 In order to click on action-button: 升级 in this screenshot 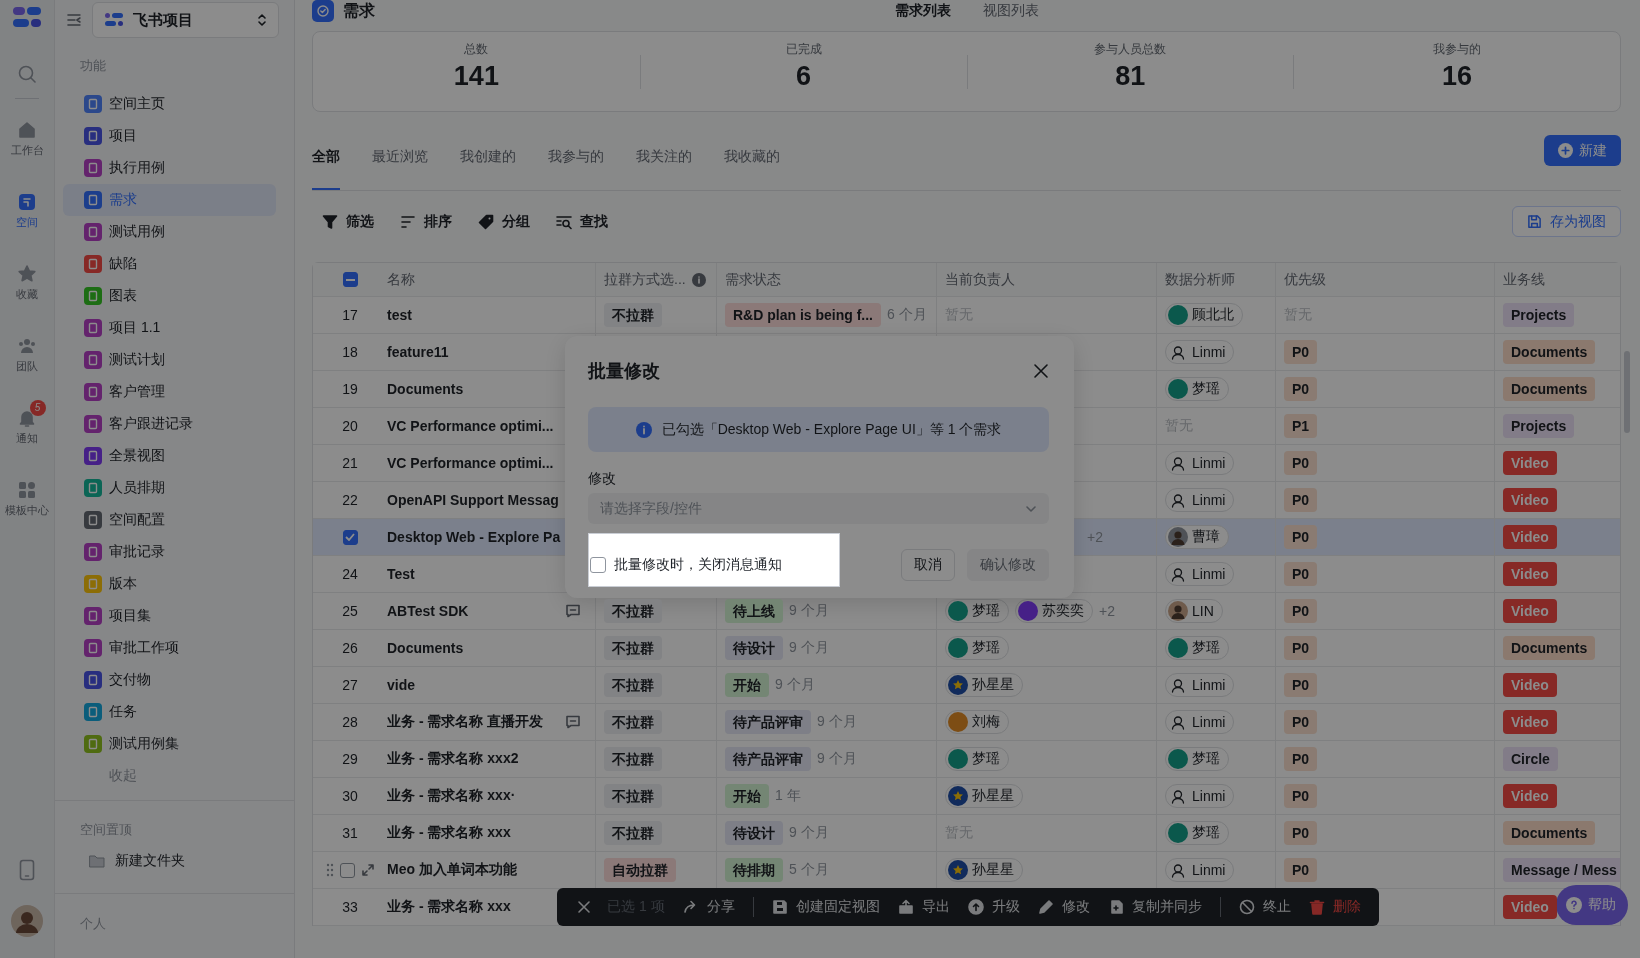, I will do `click(993, 907)`.